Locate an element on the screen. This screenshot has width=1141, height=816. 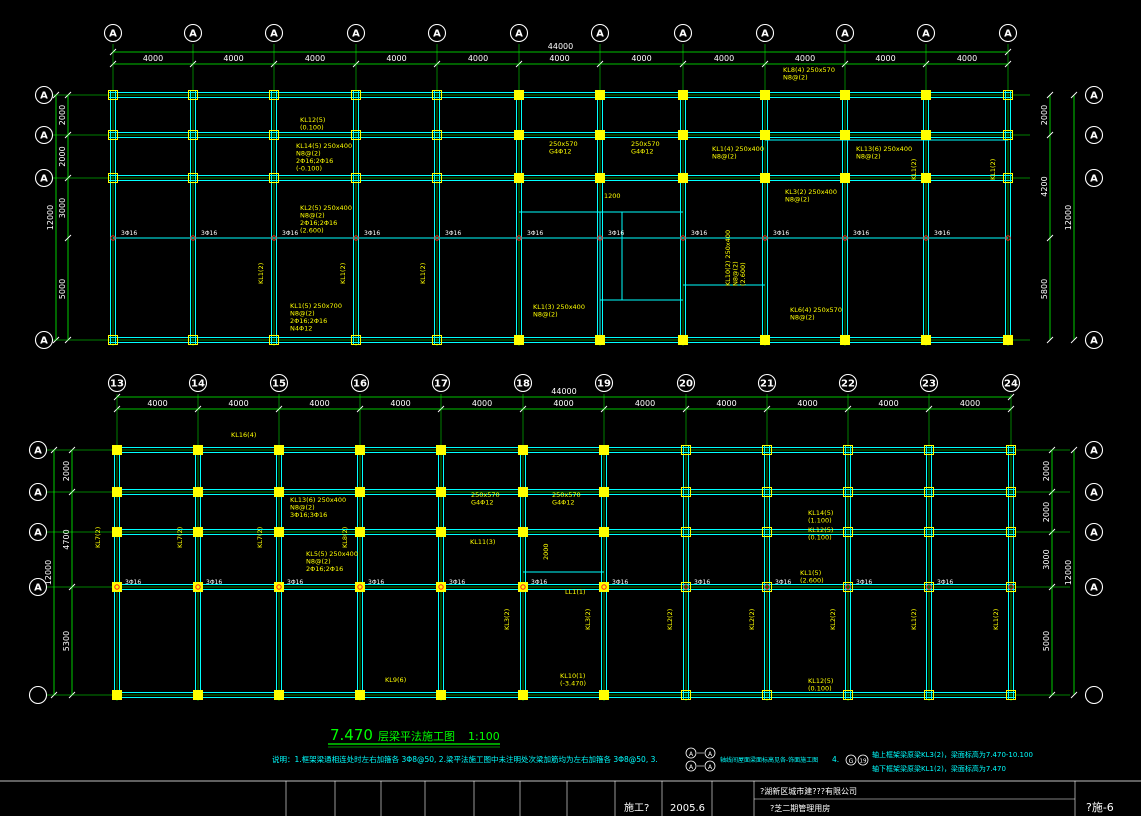
tb-company: ?湖新区城市建???有限公司 is located at coordinates (808, 791).